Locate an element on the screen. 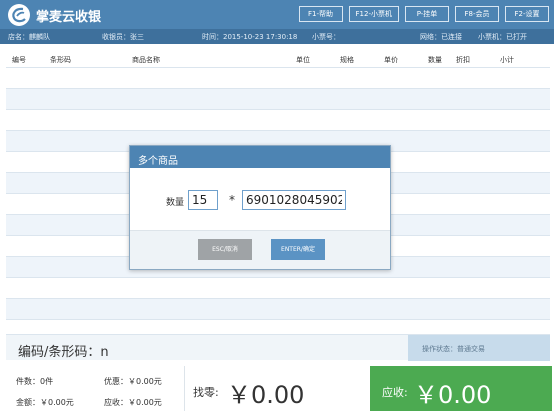 The image size is (554, 414). hold-order-button: P-挂单 is located at coordinates (427, 14).